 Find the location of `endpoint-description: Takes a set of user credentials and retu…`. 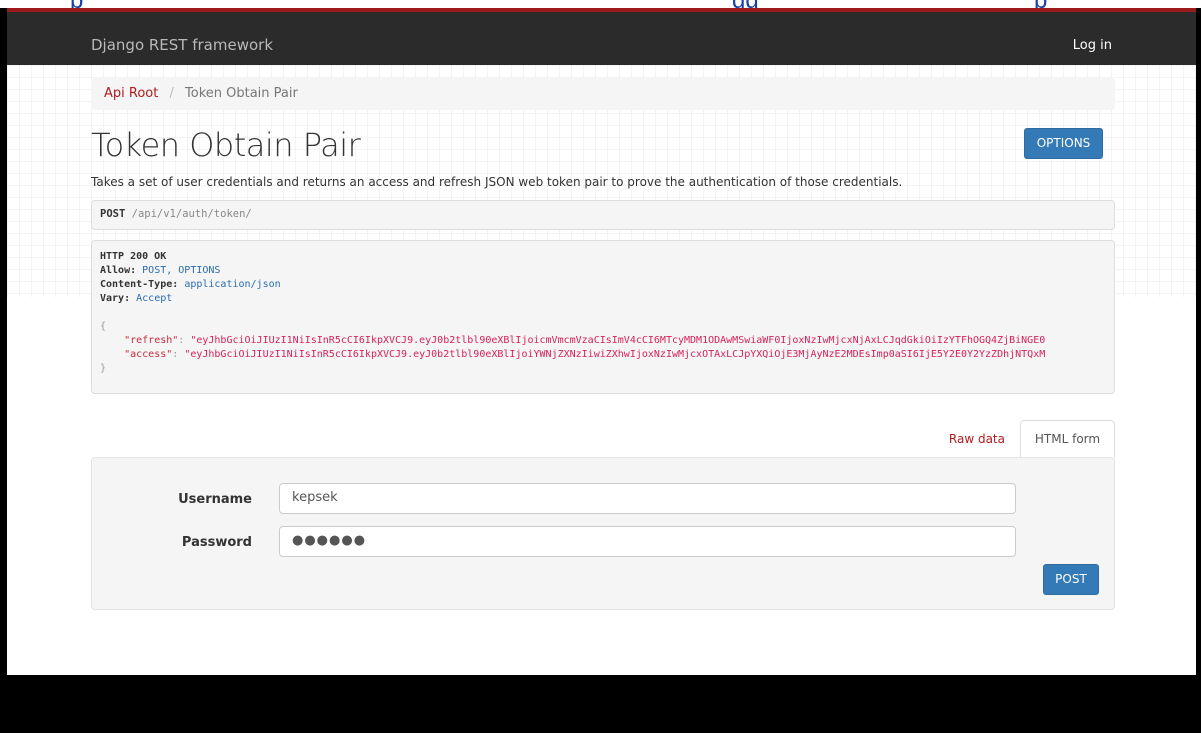

endpoint-description: Takes a set of user credentials and retu… is located at coordinates (497, 182).